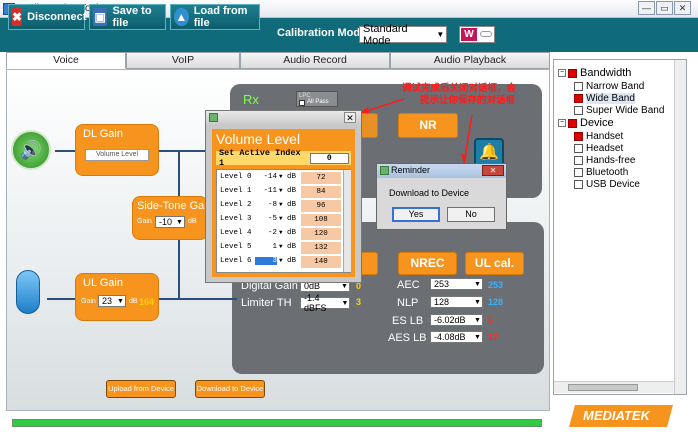  I want to click on level-value: 72, so click(321, 178).